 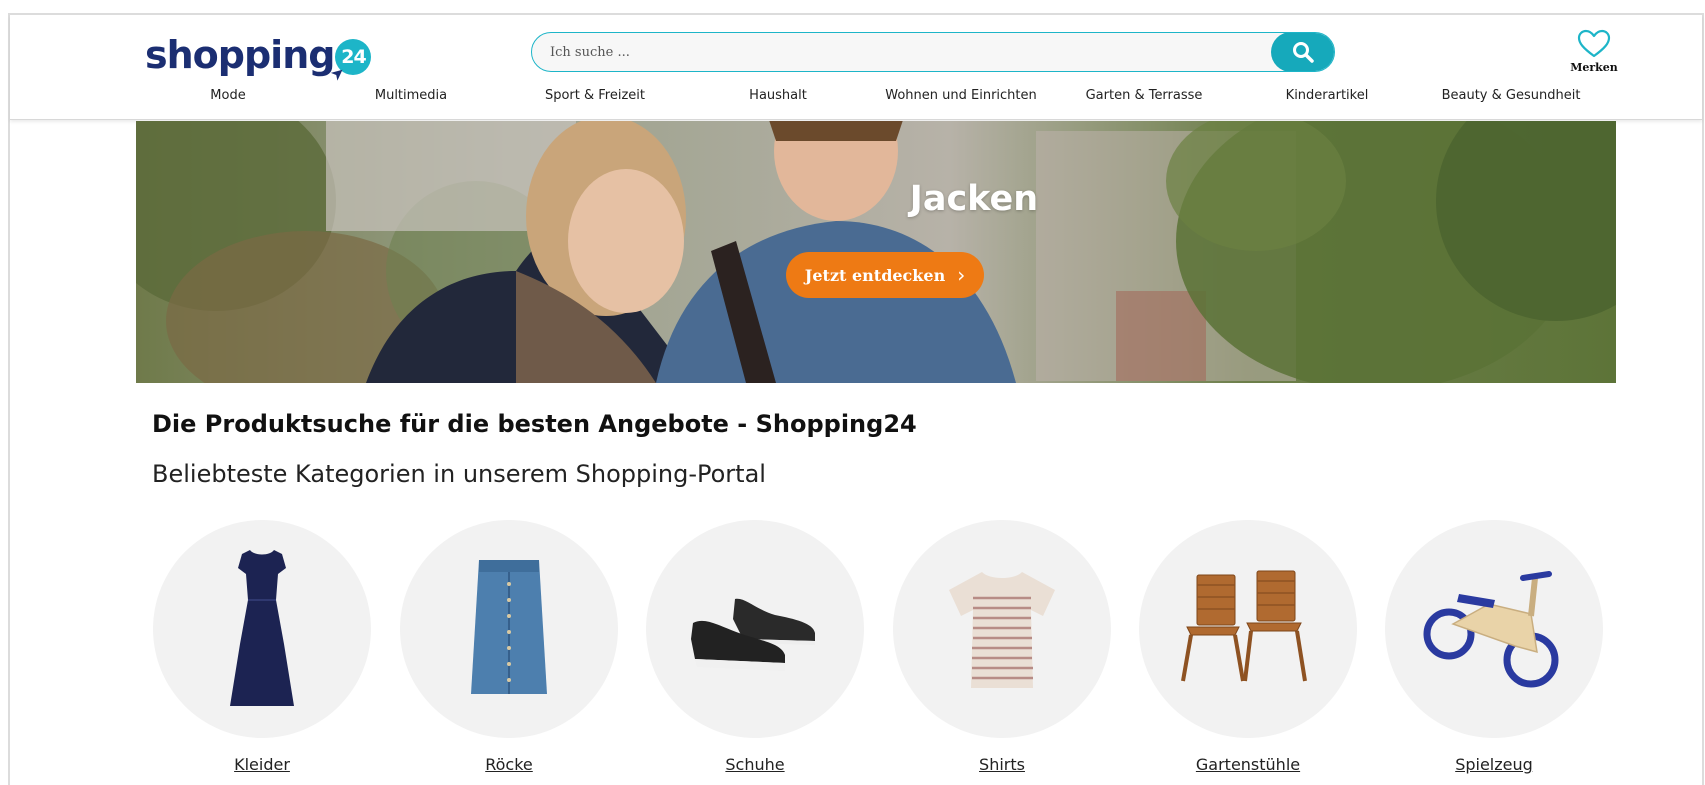 I want to click on nav-item-beauty-gesundheit: Beauty & Gesundheit, so click(x=1511, y=95).